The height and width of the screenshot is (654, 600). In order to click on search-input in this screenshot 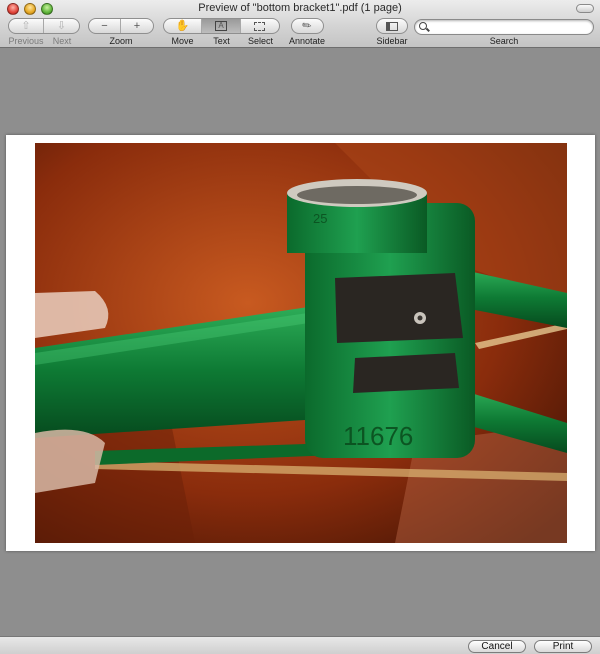, I will do `click(510, 27)`.